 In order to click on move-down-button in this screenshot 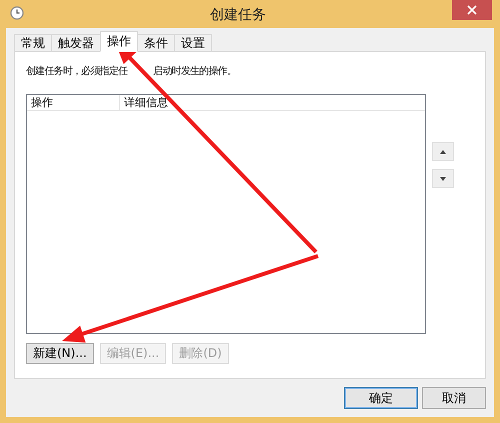, I will do `click(443, 178)`.